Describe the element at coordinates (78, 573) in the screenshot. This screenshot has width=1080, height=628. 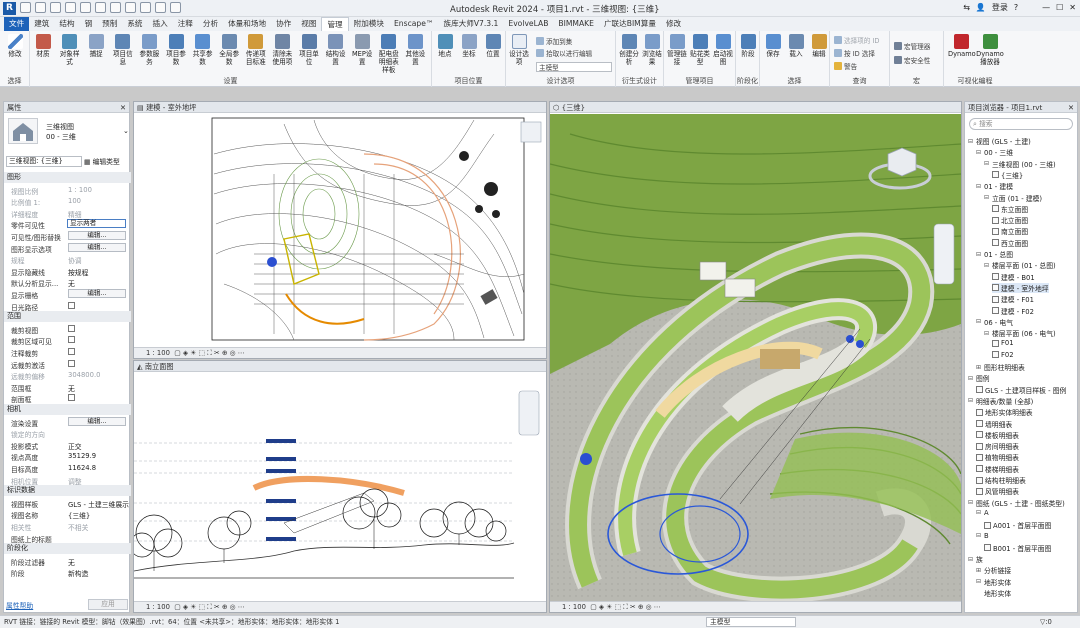
I see `prop-value: 新构造` at that location.